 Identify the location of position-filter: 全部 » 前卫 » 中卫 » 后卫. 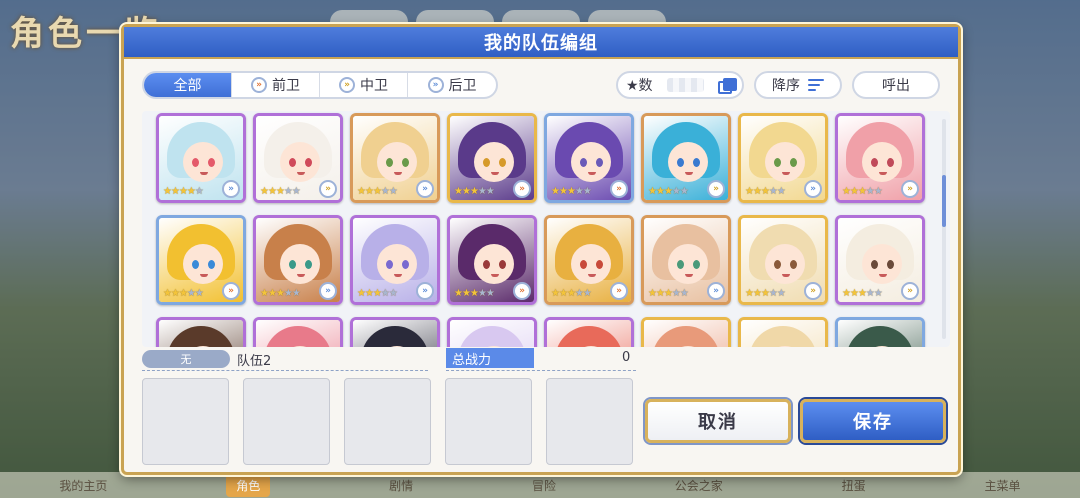
(320, 85).